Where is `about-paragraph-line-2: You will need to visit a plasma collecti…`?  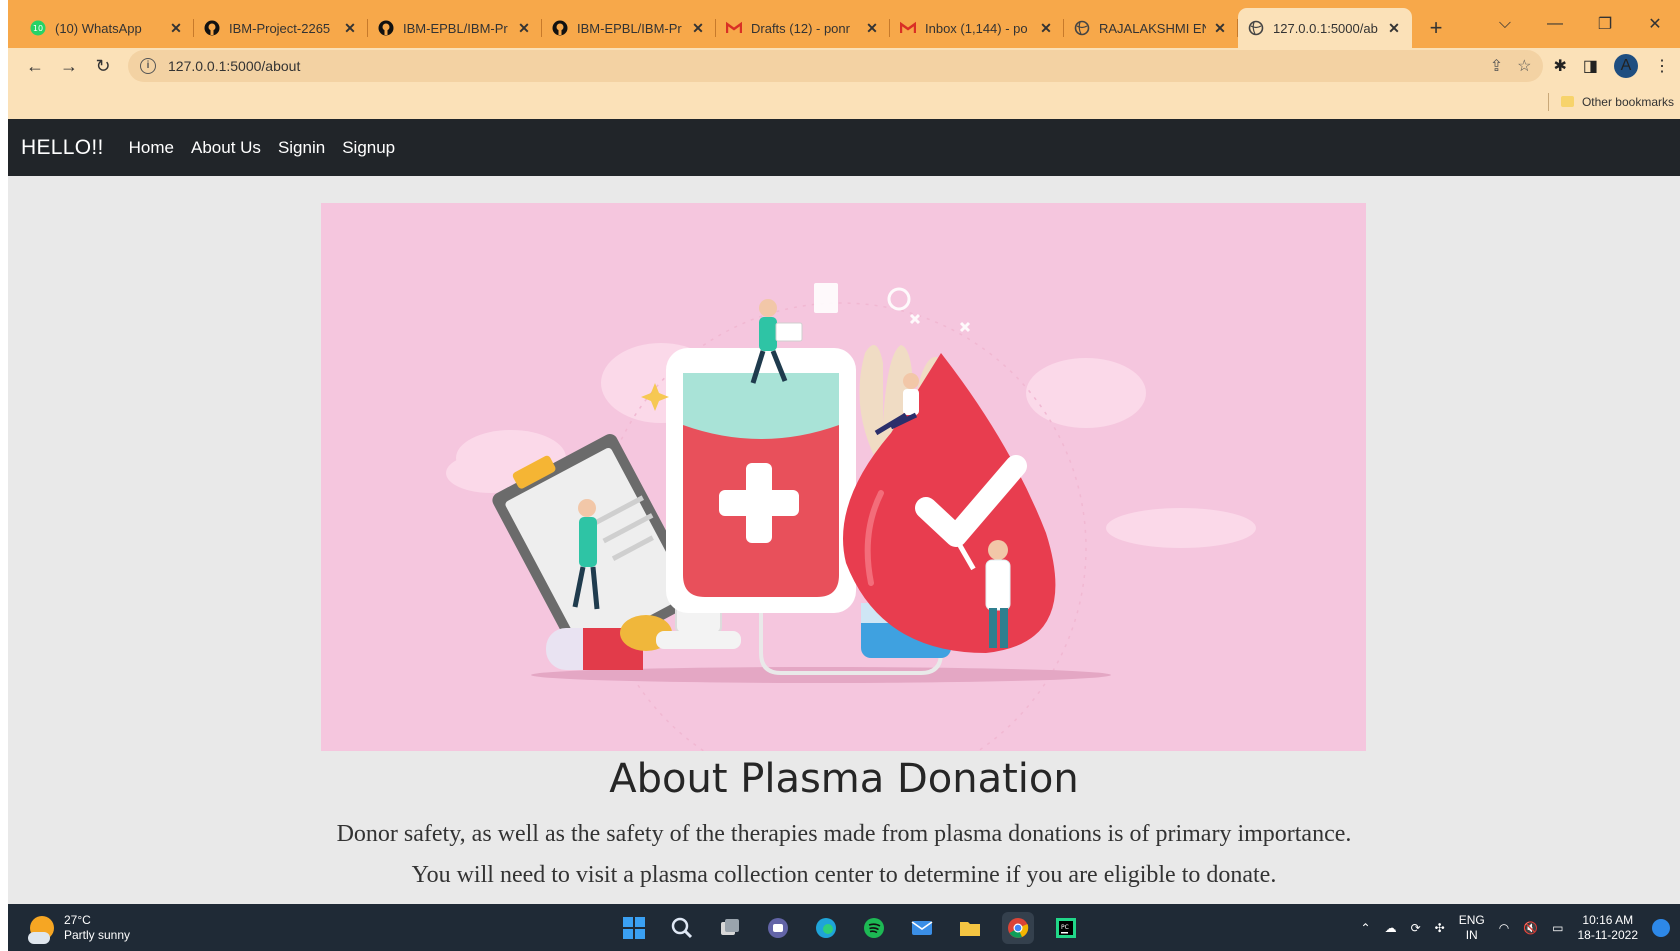
about-paragraph-line-2: You will need to visit a plasma collecti… is located at coordinates (844, 875).